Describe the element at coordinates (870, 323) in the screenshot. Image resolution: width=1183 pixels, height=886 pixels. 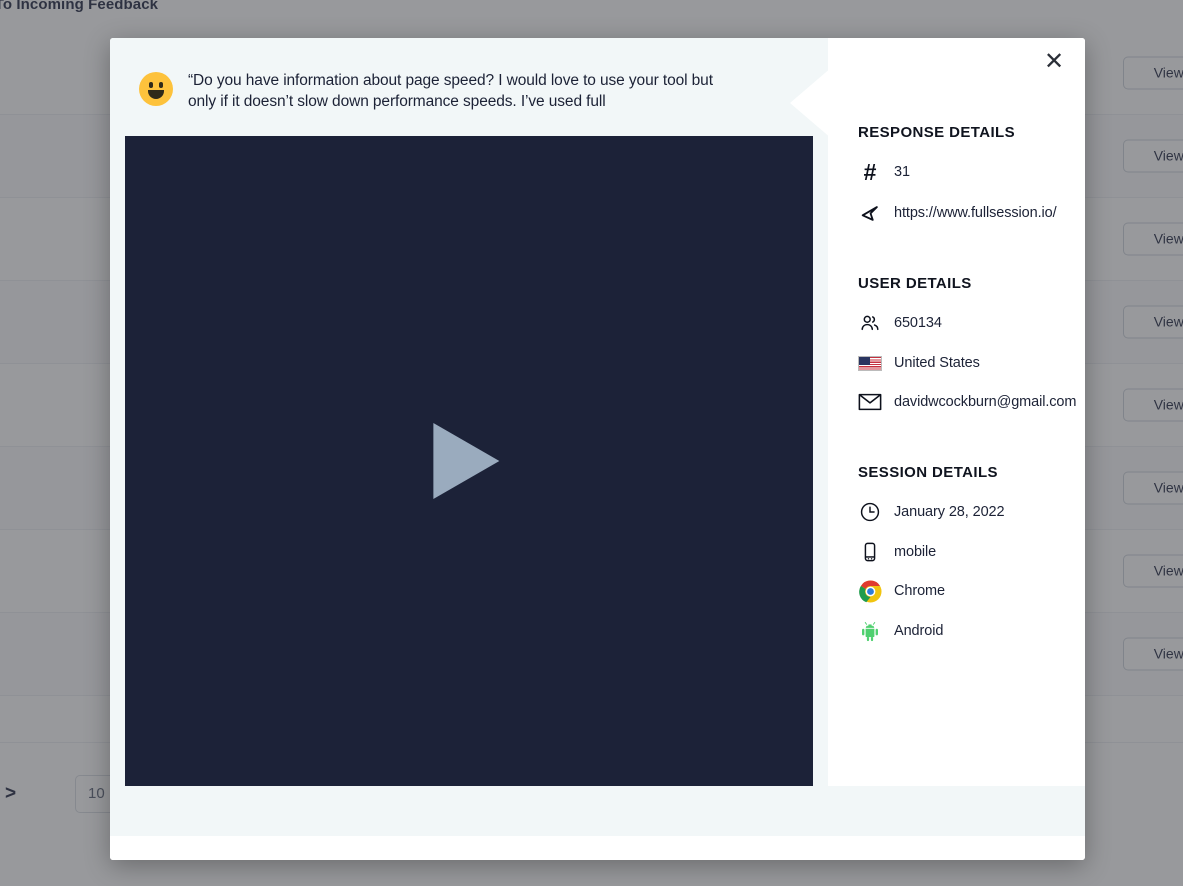
I see `users-icon` at that location.